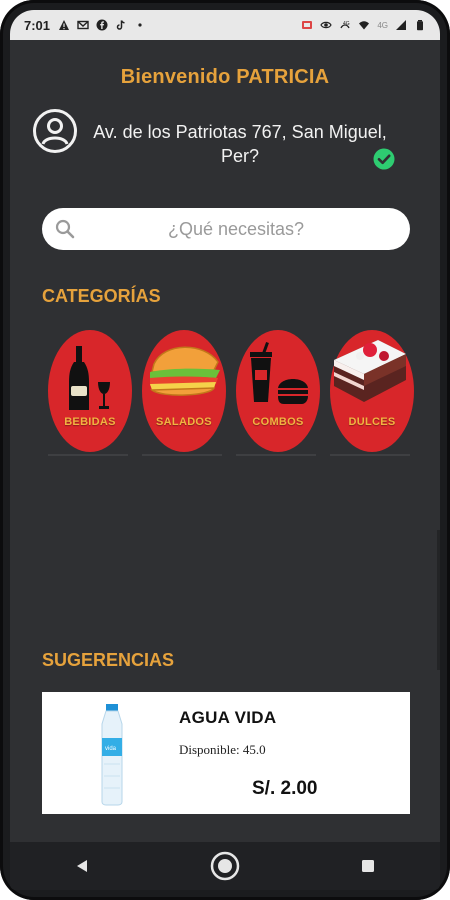  I want to click on back-button, so click(82, 866).